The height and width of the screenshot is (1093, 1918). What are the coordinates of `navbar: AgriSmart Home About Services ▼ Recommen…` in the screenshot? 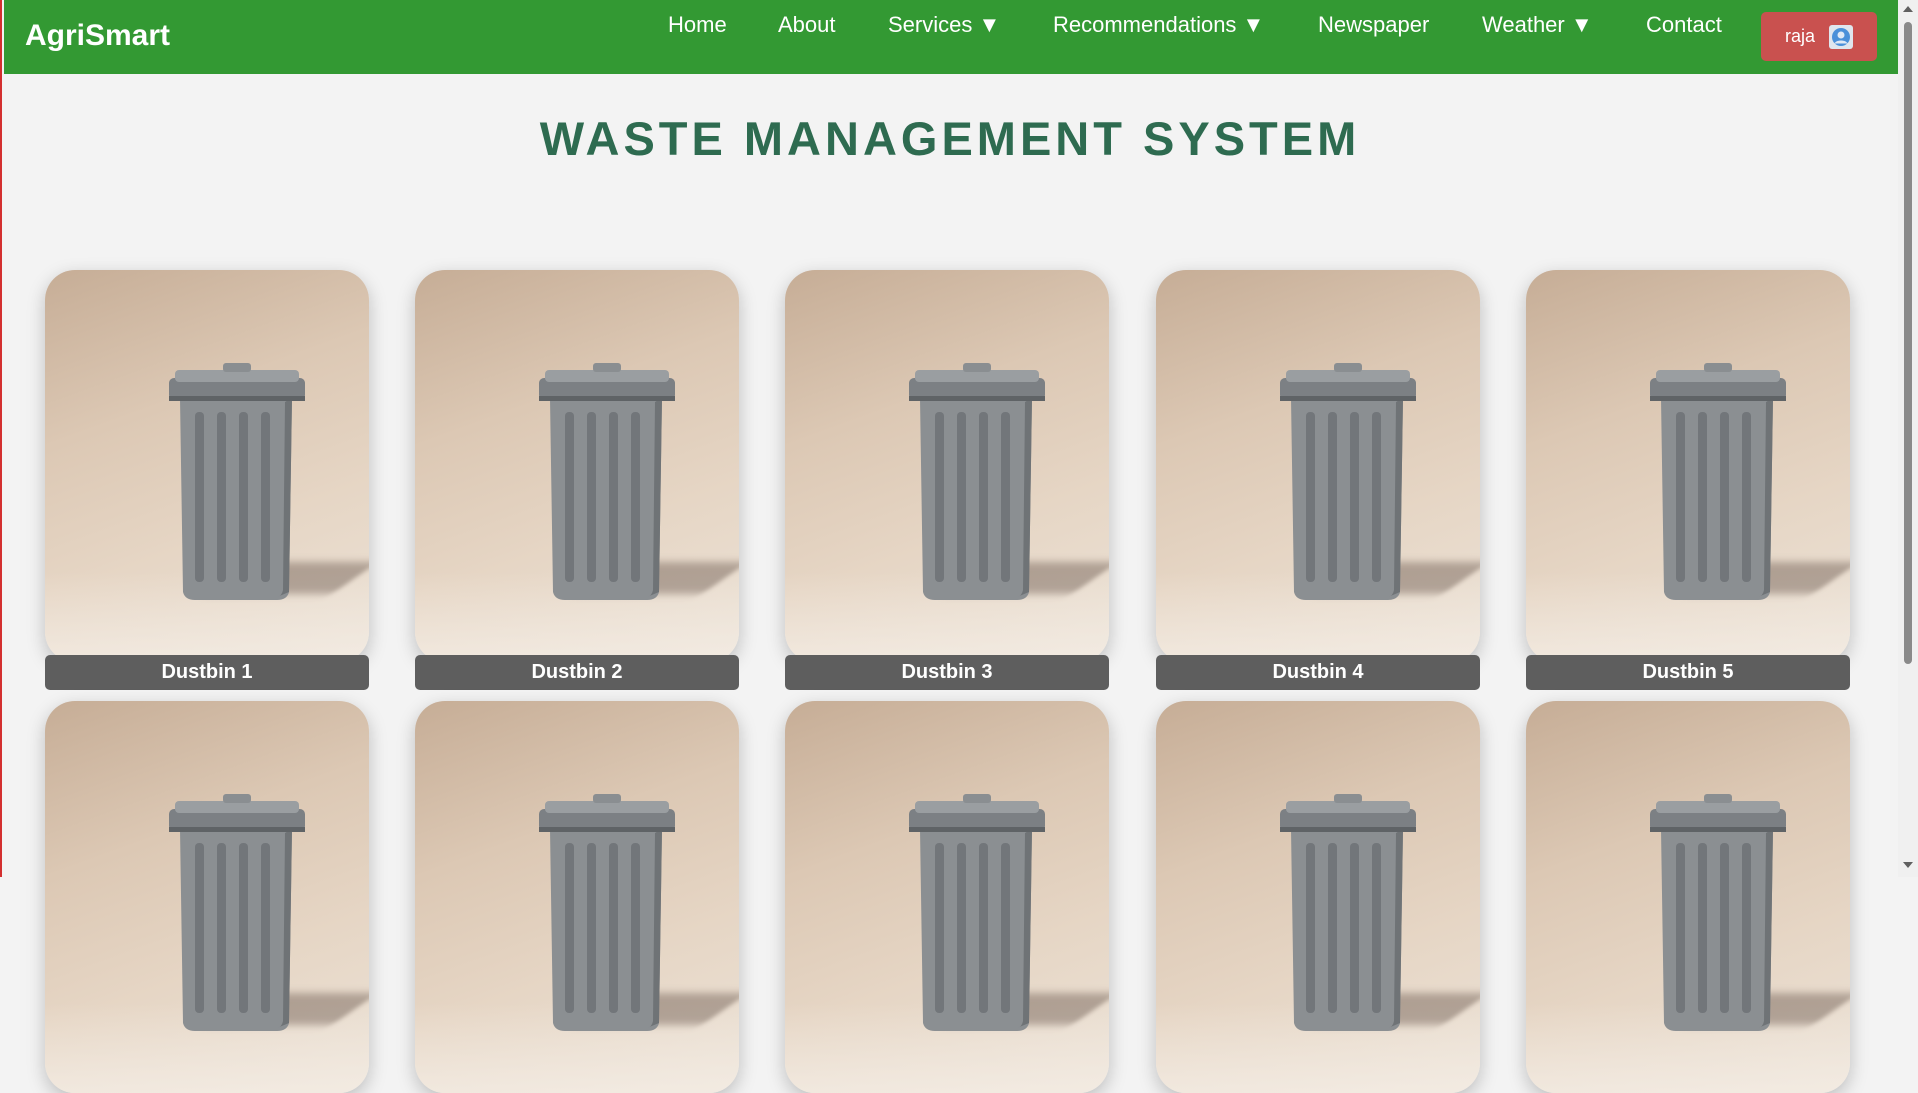 It's located at (952, 37).